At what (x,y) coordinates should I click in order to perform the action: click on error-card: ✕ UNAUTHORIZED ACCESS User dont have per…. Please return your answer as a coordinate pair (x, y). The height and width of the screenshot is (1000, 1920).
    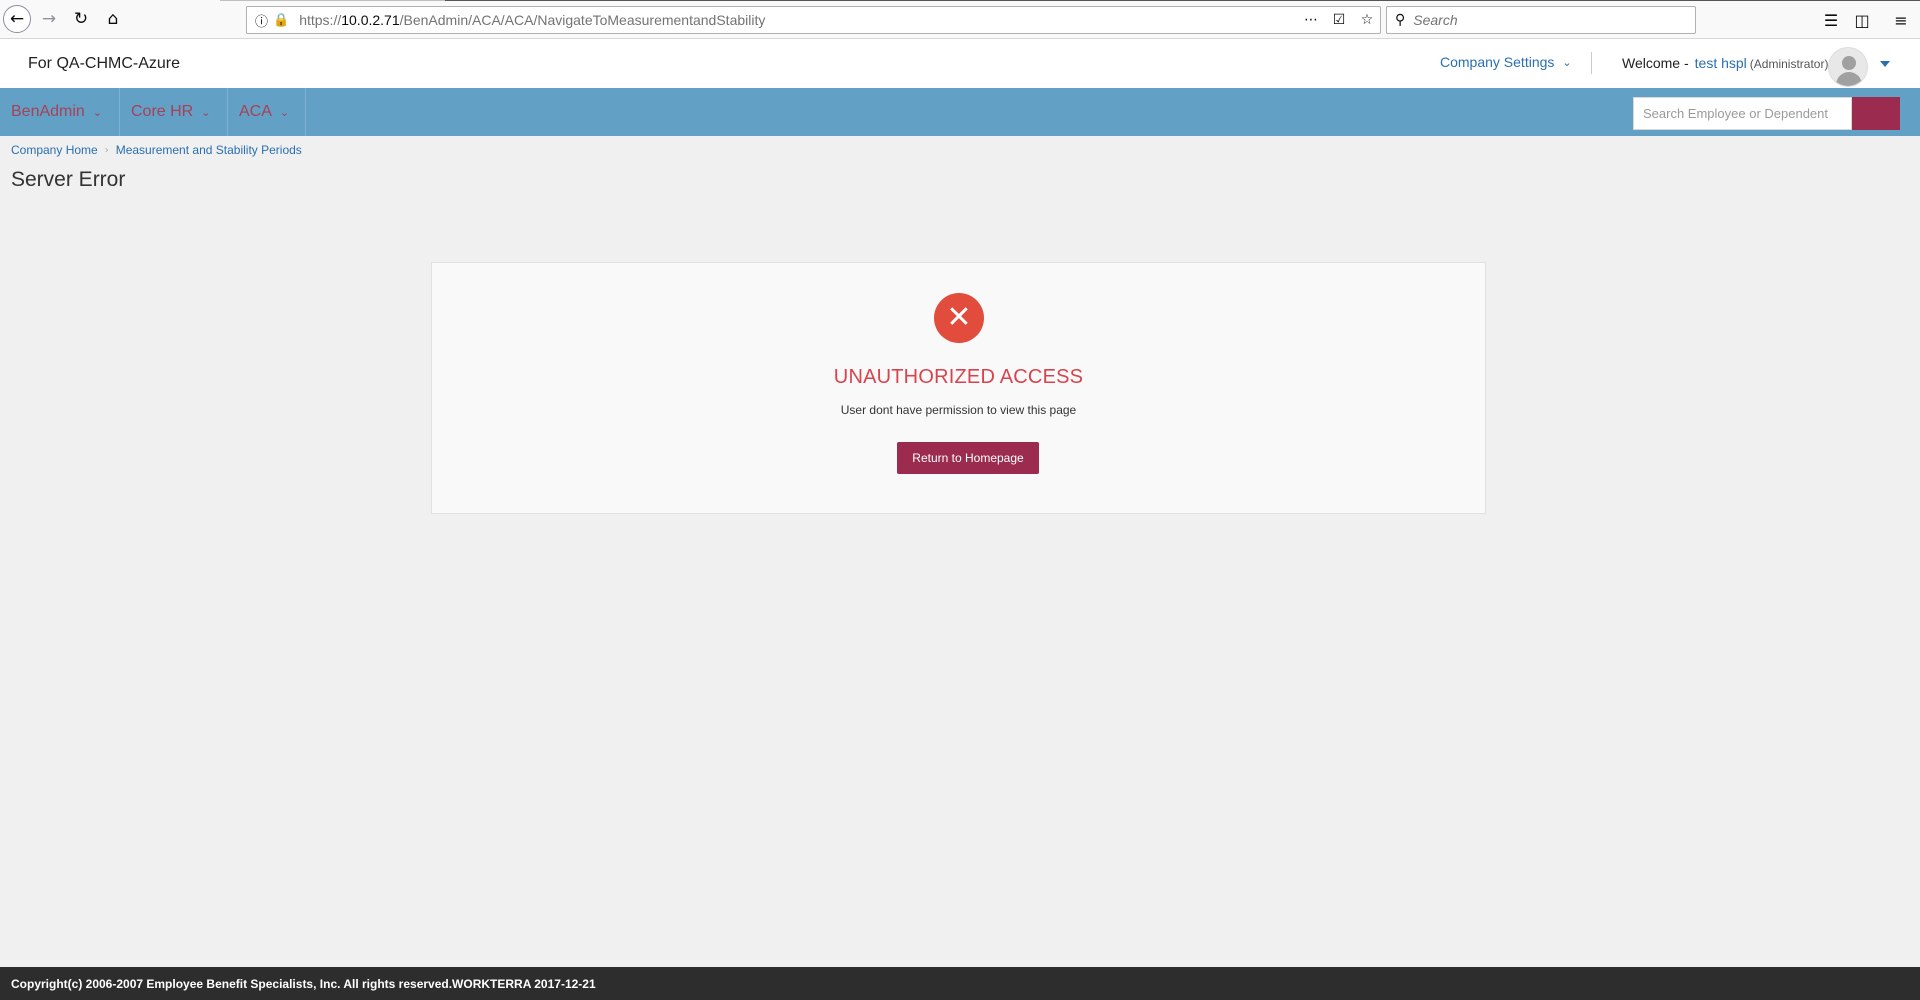
    Looking at the image, I should click on (958, 388).